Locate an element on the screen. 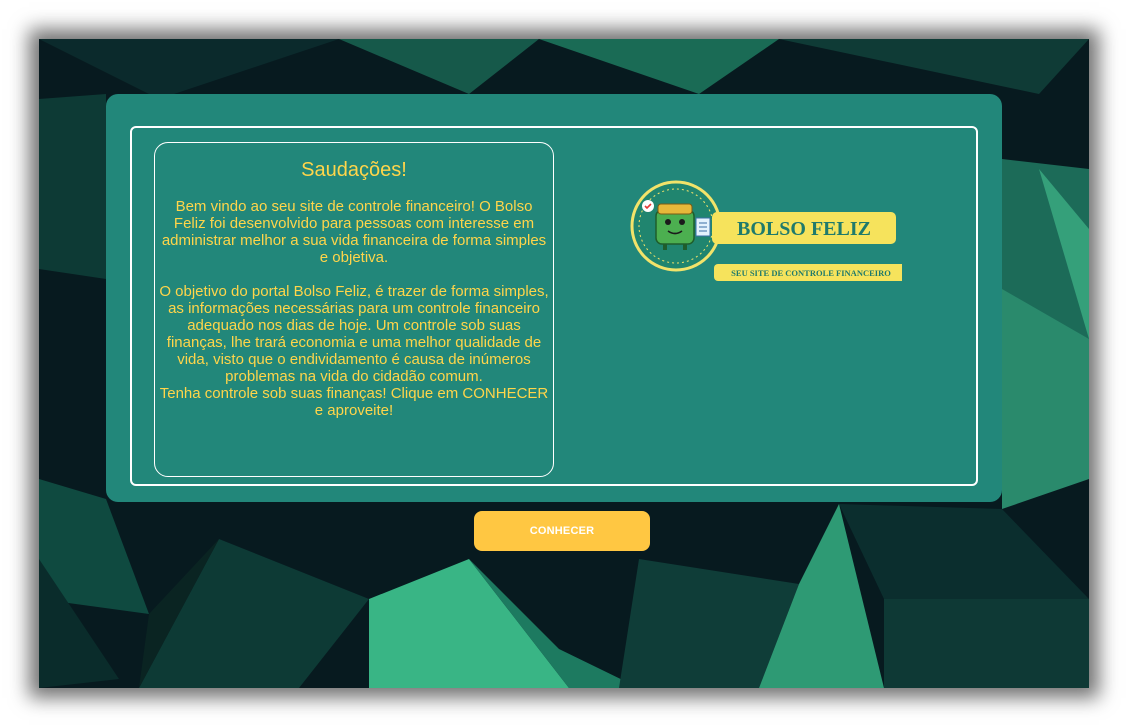 Image resolution: width=1128 pixels, height=727 pixels. welcome-title: Saudações! is located at coordinates (354, 170).